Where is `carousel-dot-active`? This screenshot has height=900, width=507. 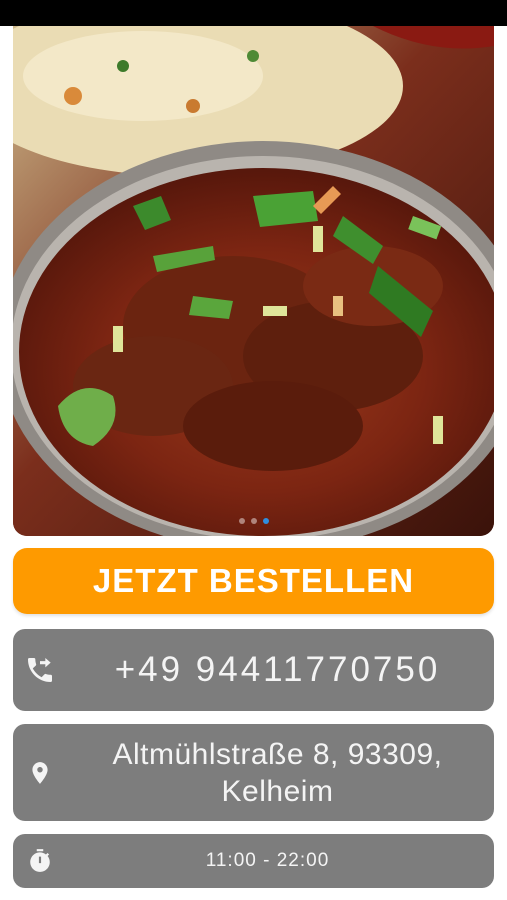 carousel-dot-active is located at coordinates (265, 521).